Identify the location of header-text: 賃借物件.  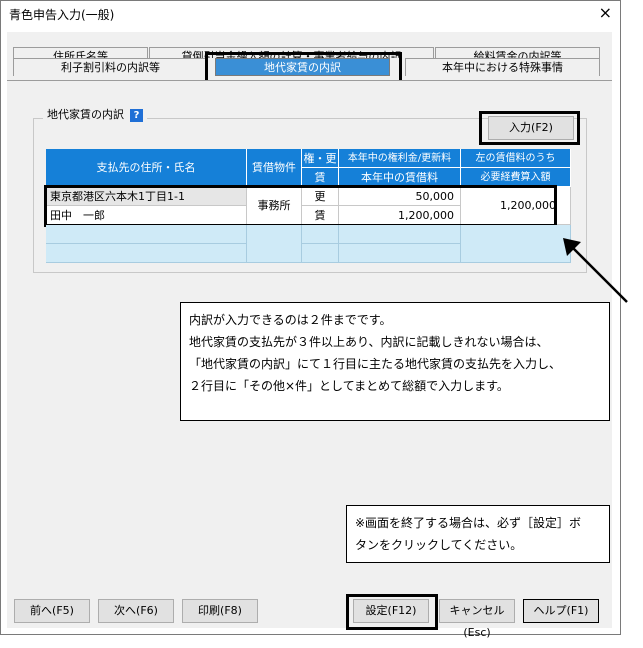
(274, 167).